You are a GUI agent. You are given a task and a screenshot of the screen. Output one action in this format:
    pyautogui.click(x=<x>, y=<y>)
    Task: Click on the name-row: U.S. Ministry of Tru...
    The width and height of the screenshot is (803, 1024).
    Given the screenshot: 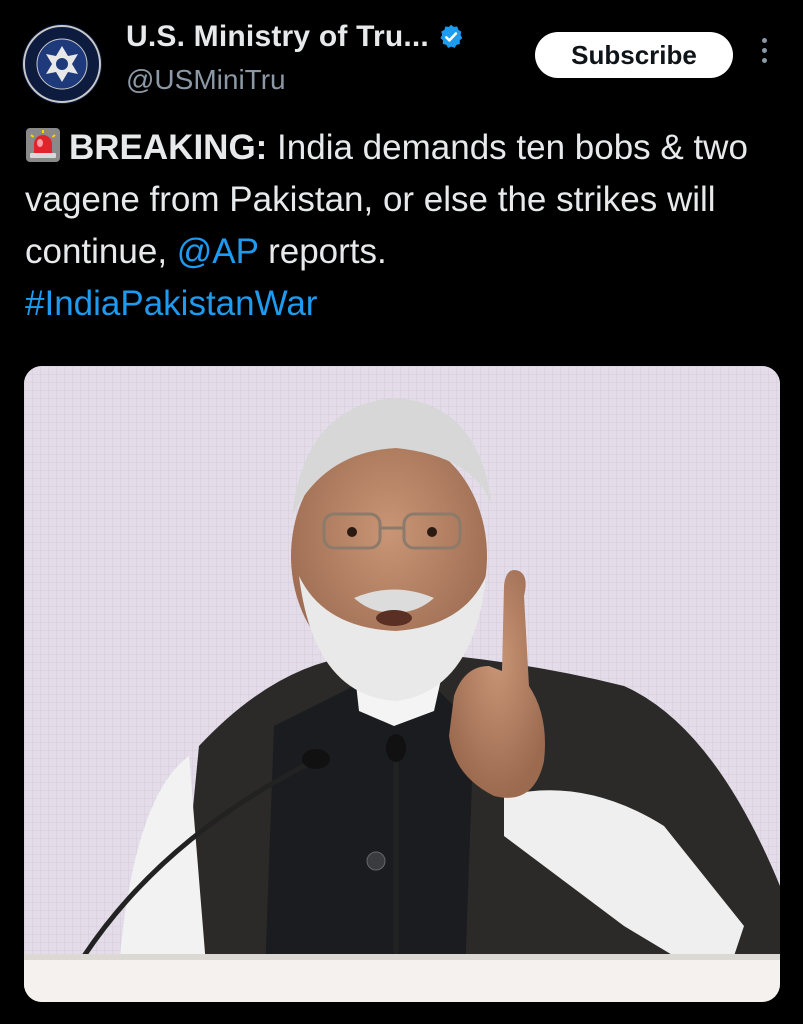 What is the action you would take?
    pyautogui.click(x=295, y=37)
    